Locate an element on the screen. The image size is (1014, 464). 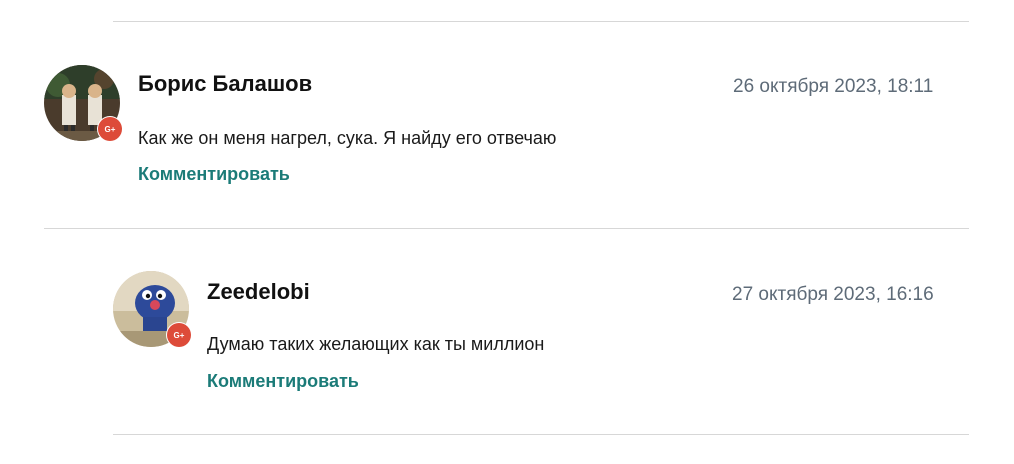
comment-author: Борис Балашов is located at coordinates (225, 84).